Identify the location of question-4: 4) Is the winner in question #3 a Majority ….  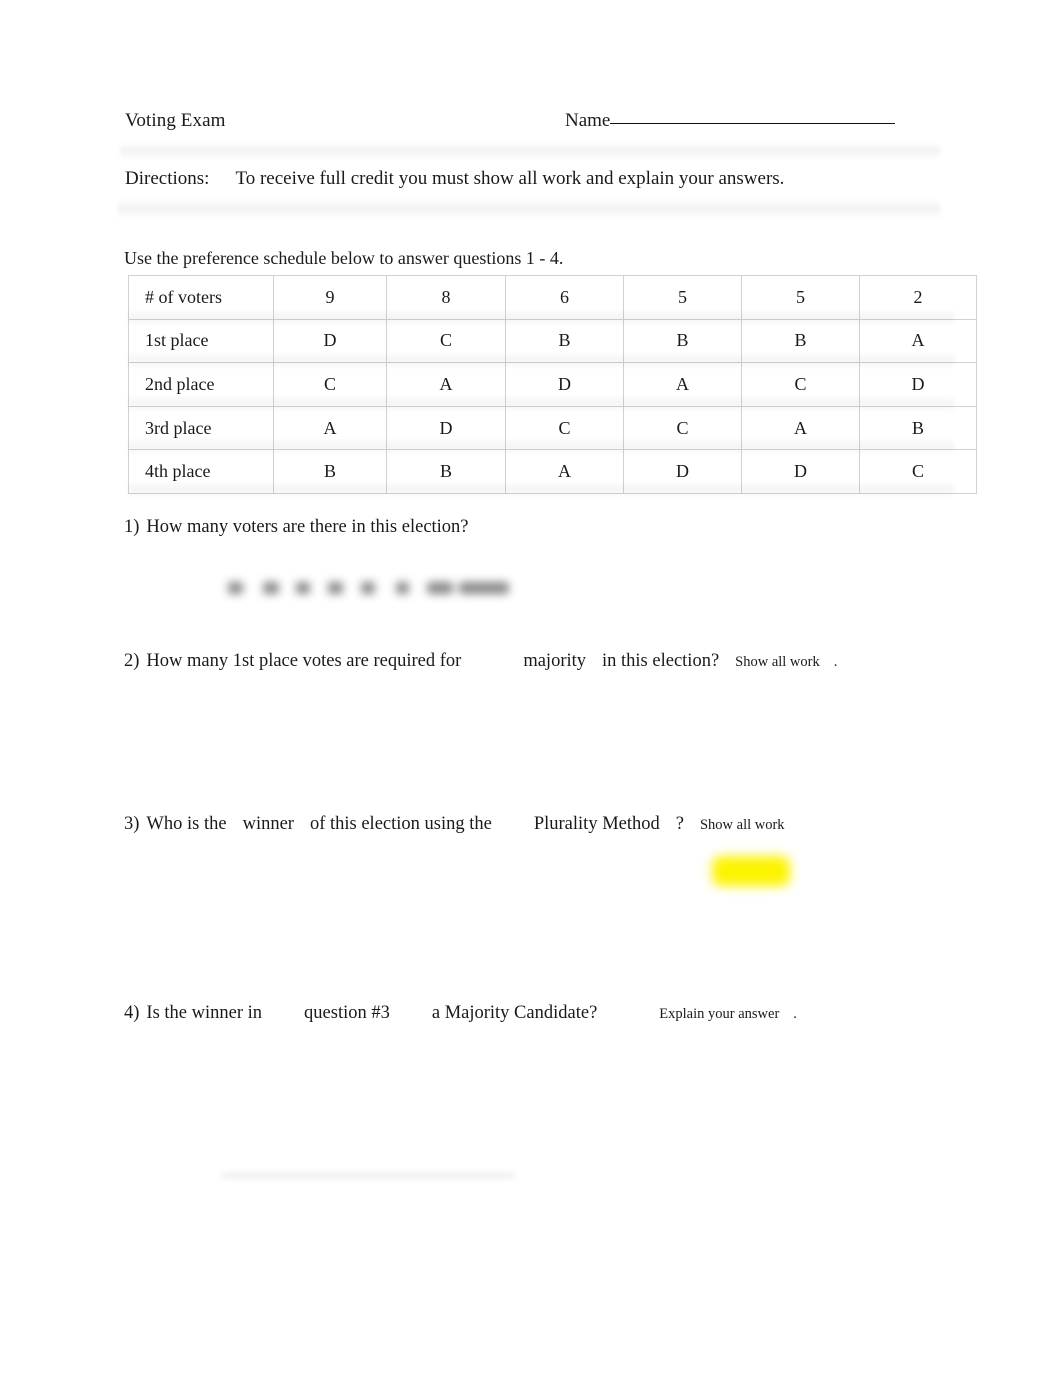
(460, 1013).